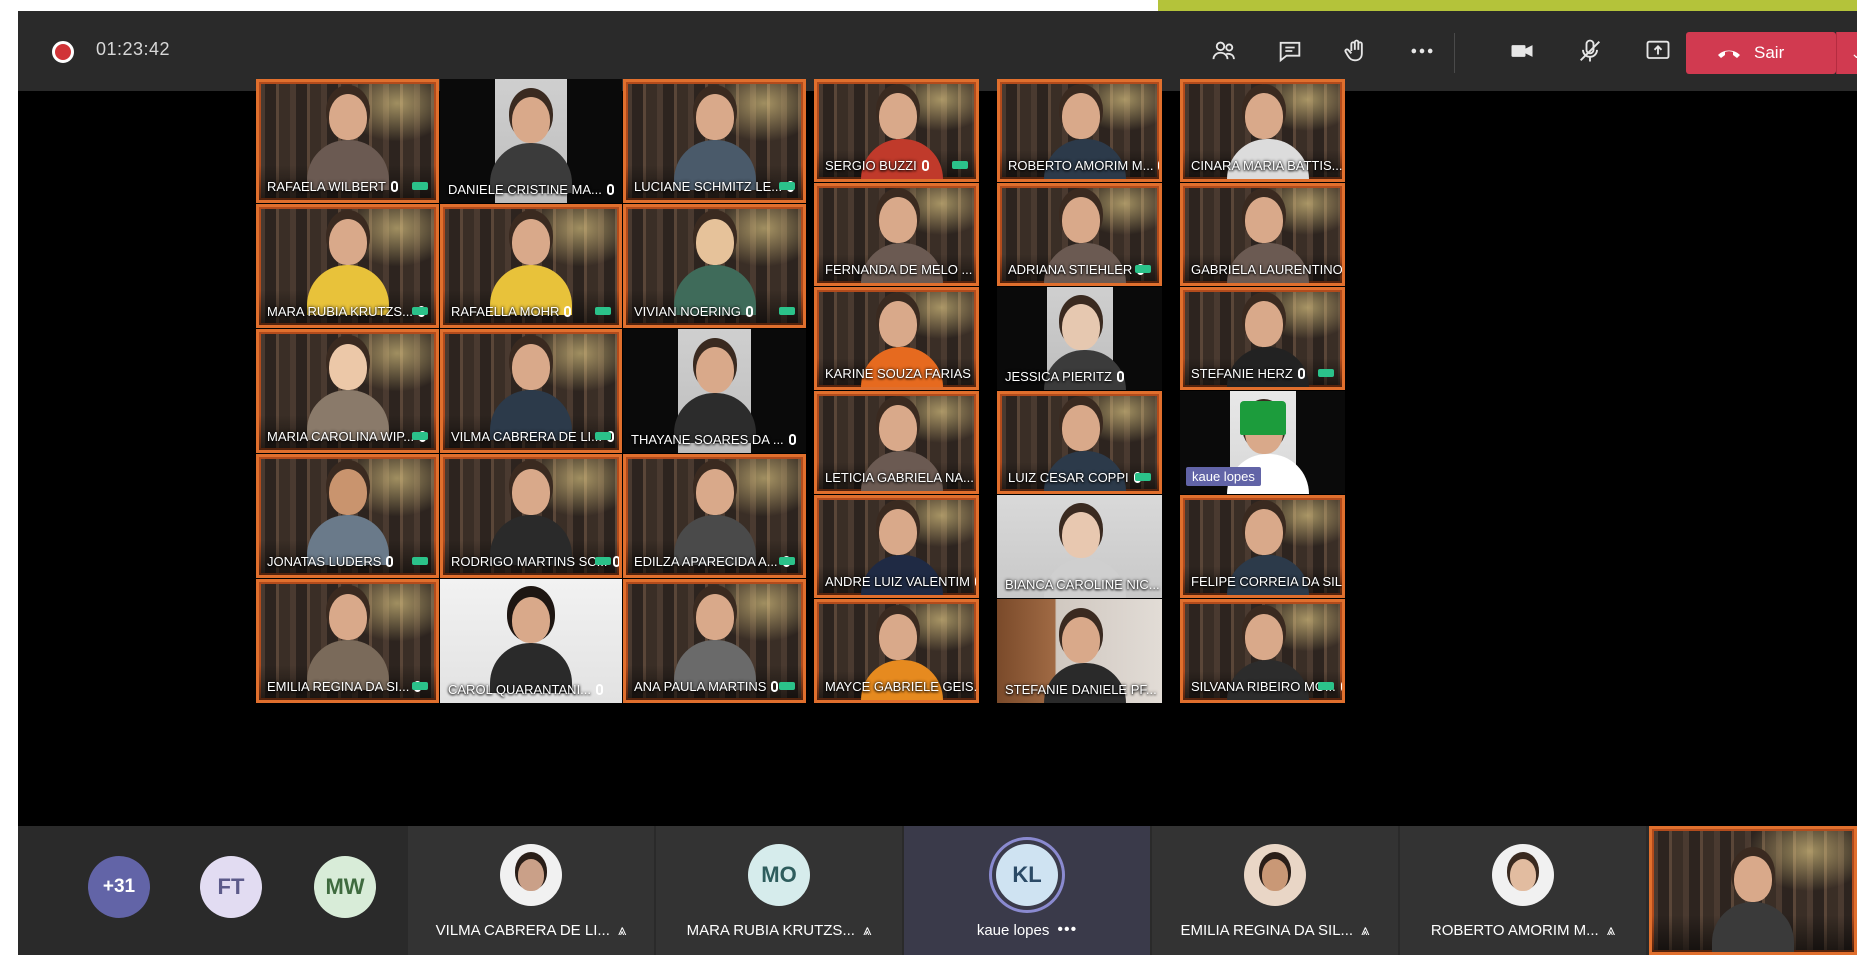 This screenshot has width=1857, height=969. I want to click on avatar-initials: FT, so click(231, 886).